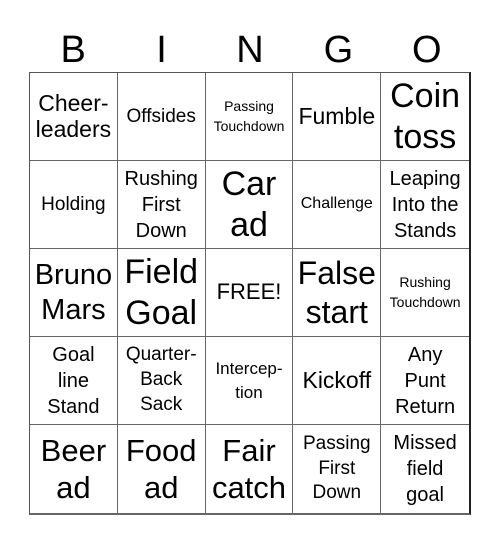  Describe the element at coordinates (161, 117) in the screenshot. I see `bingo-cell: Offsides` at that location.